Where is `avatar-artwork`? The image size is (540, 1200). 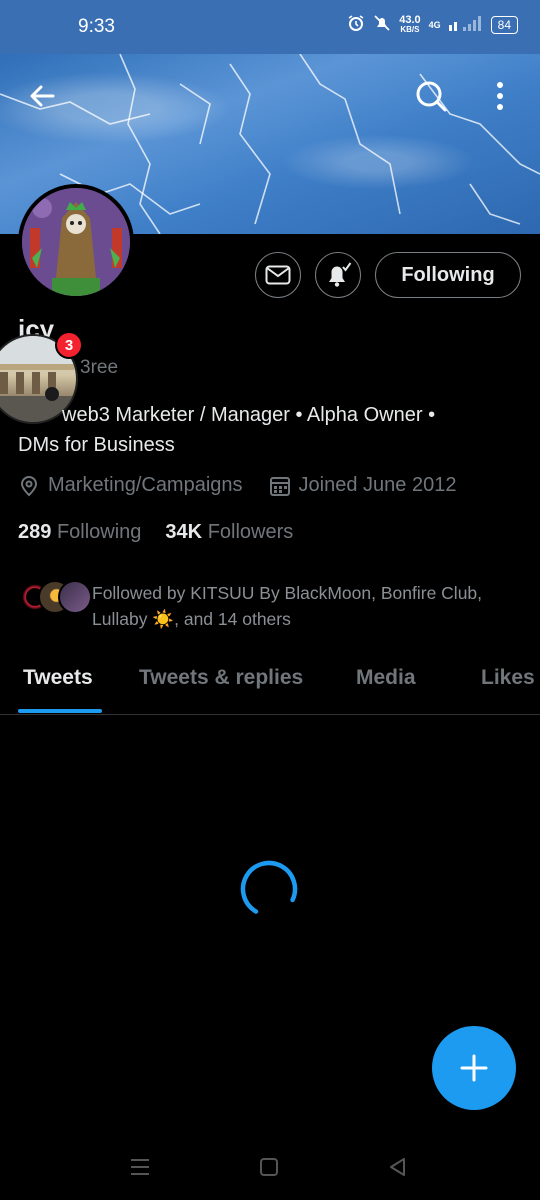
avatar-artwork is located at coordinates (76, 242).